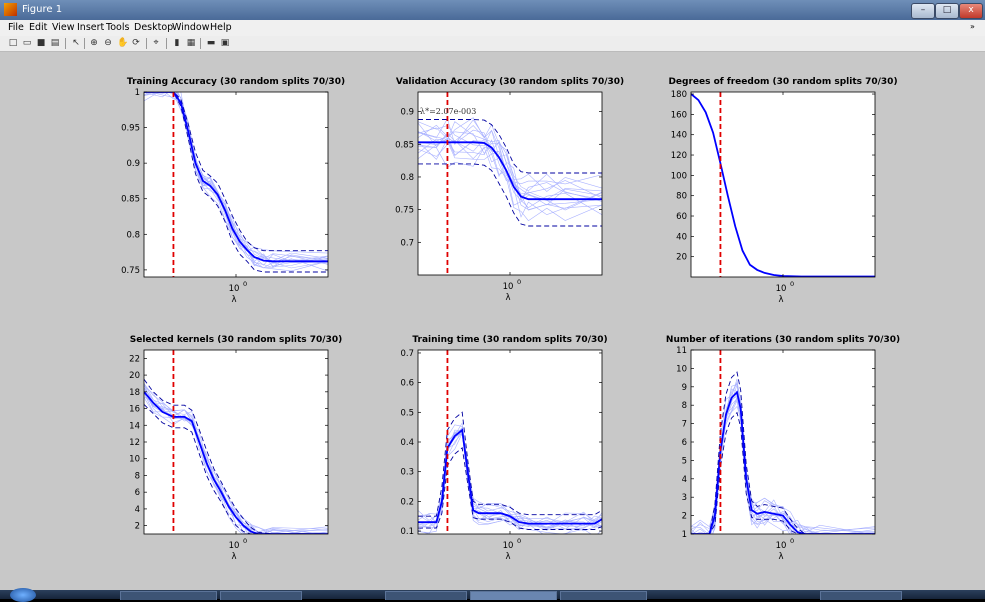 This screenshot has height=602, width=985. I want to click on y-tick-label: 40, so click(681, 237).